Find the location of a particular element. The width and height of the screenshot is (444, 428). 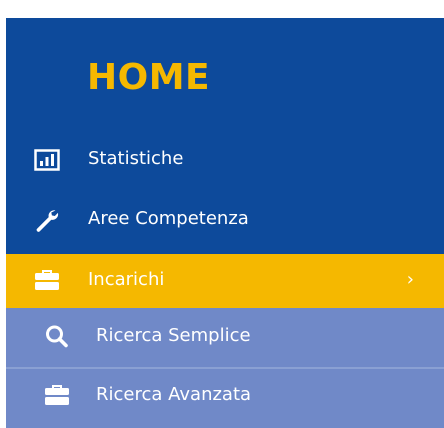

sidebar-item-label: Incarichi is located at coordinates (126, 279).